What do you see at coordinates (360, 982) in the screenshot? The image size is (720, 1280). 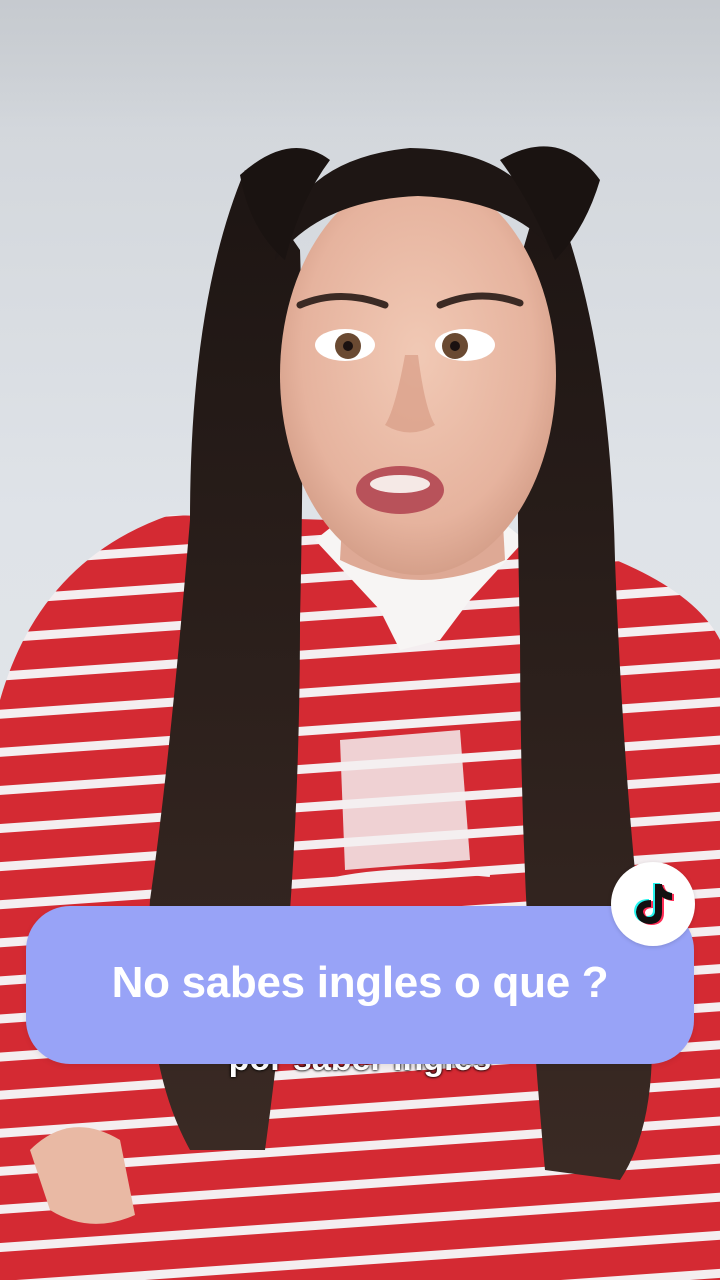 I see `caption-bubble-text: No sabes ingles o que ?` at bounding box center [360, 982].